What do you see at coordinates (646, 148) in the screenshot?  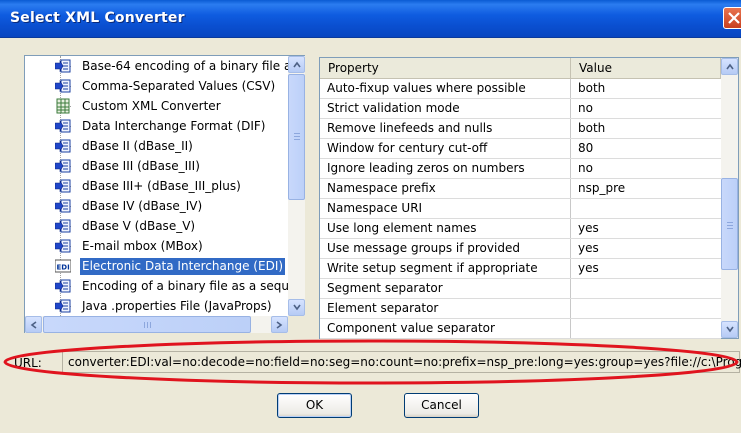 I see `property-value: 80` at bounding box center [646, 148].